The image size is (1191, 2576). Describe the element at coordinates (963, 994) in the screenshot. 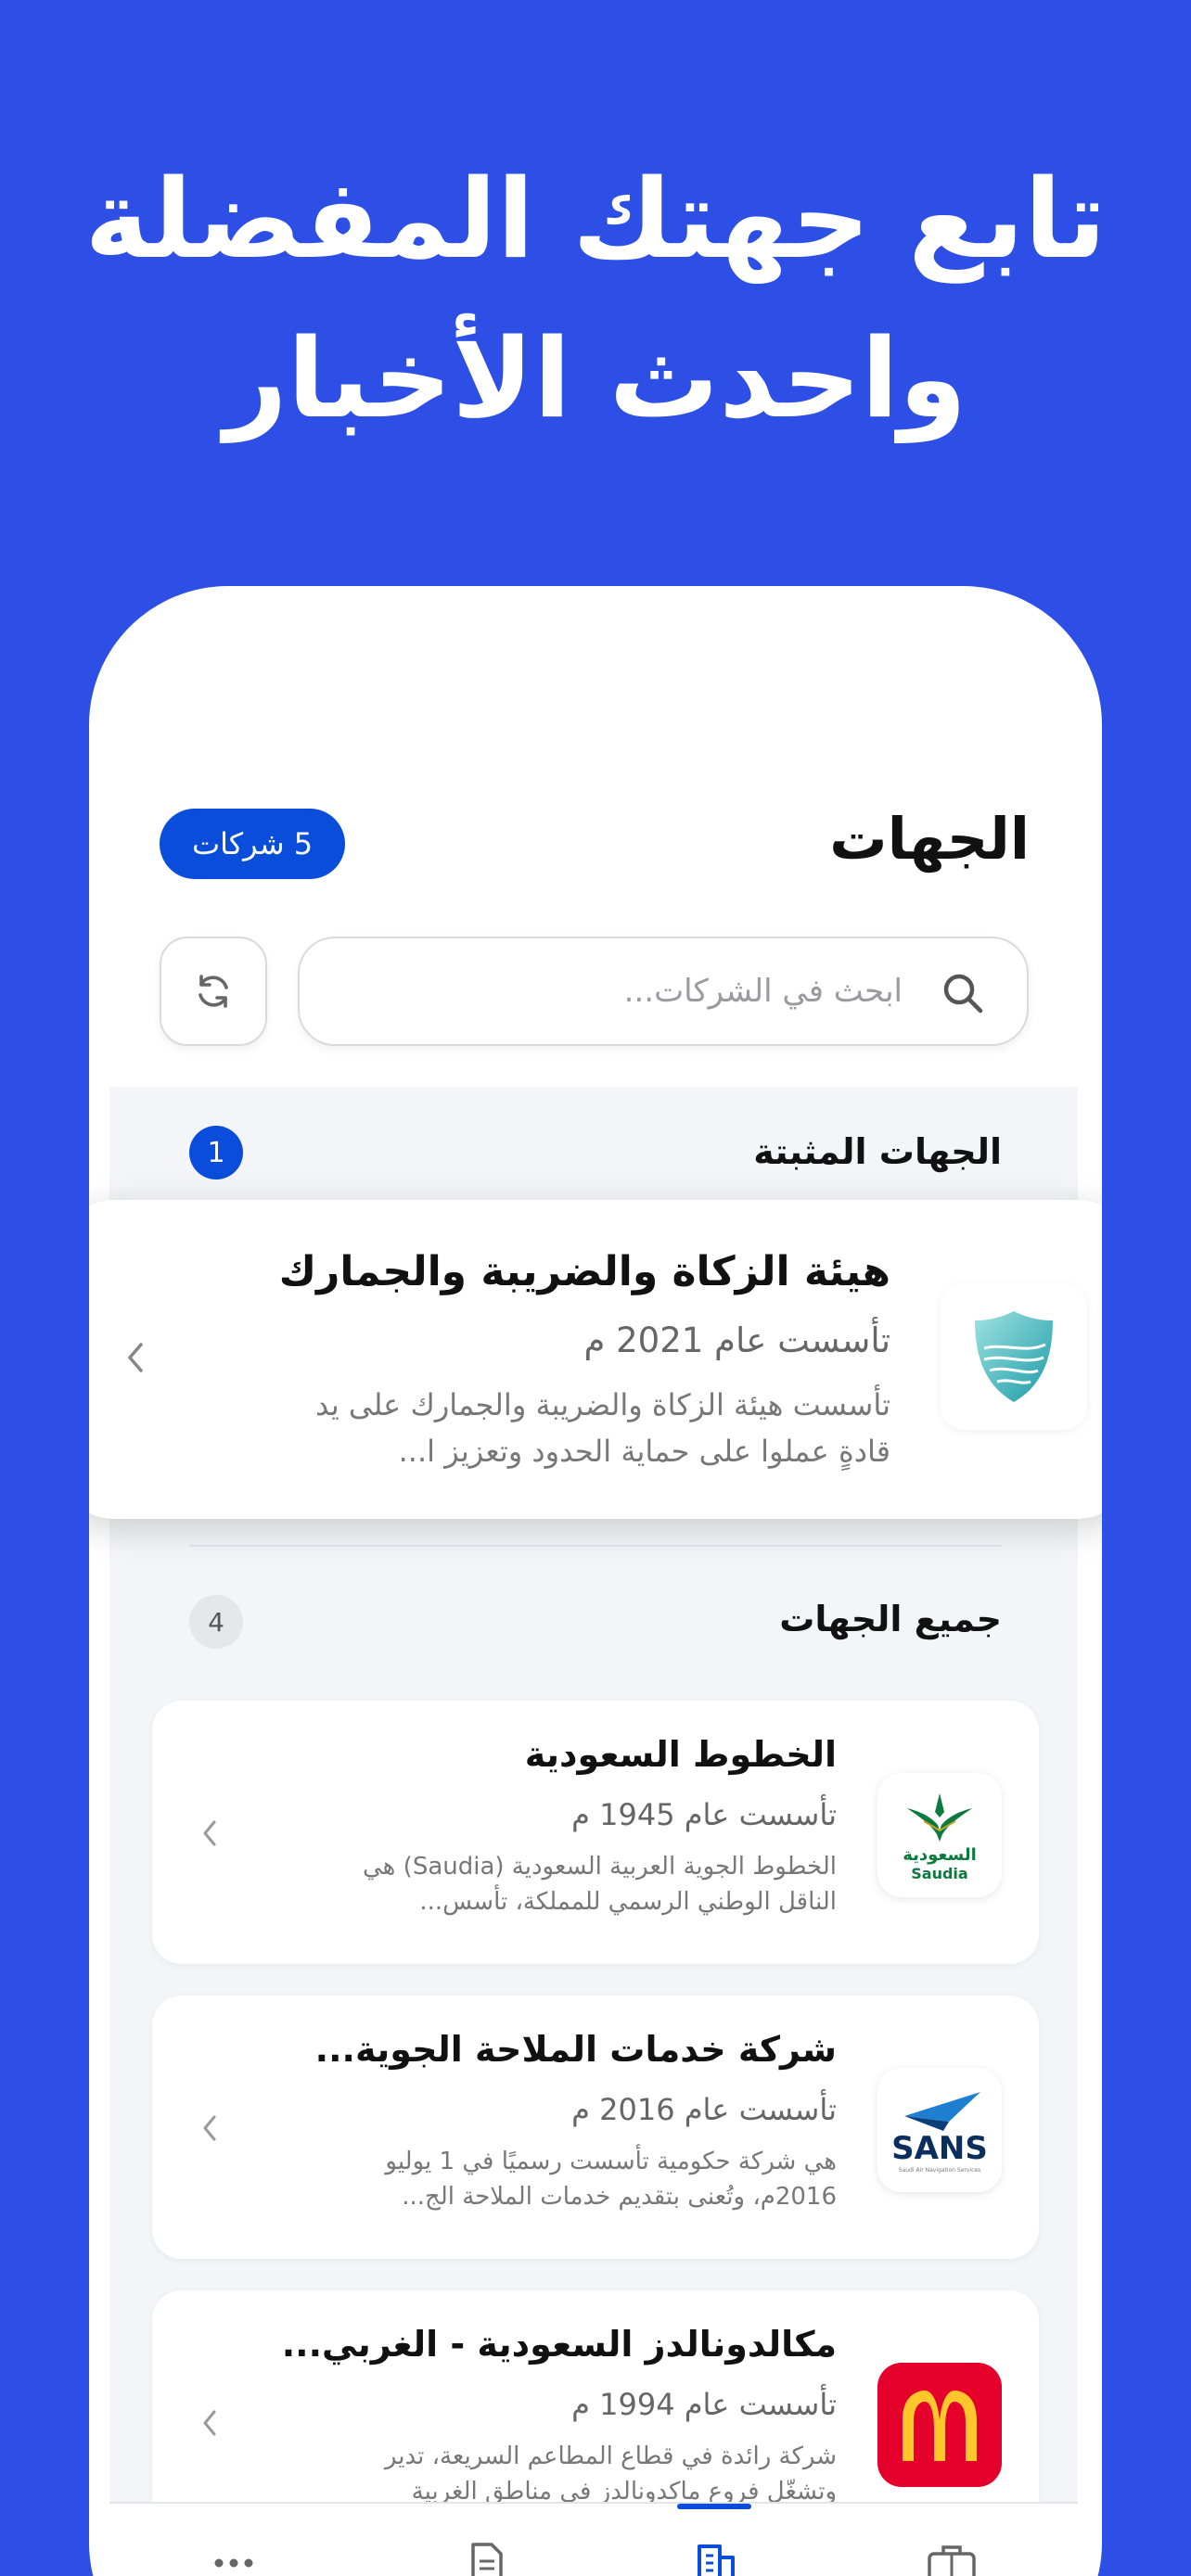

I see `search-icon` at that location.